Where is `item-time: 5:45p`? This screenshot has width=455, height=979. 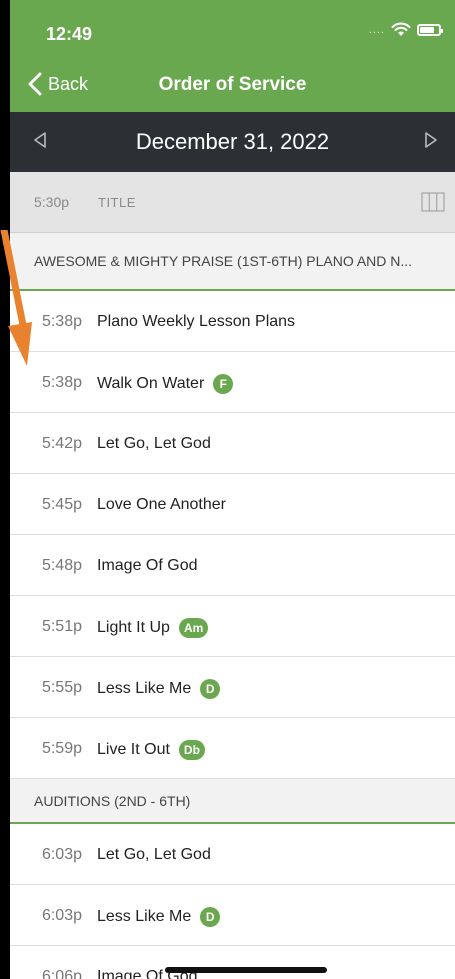
item-time: 5:45p is located at coordinates (61, 504).